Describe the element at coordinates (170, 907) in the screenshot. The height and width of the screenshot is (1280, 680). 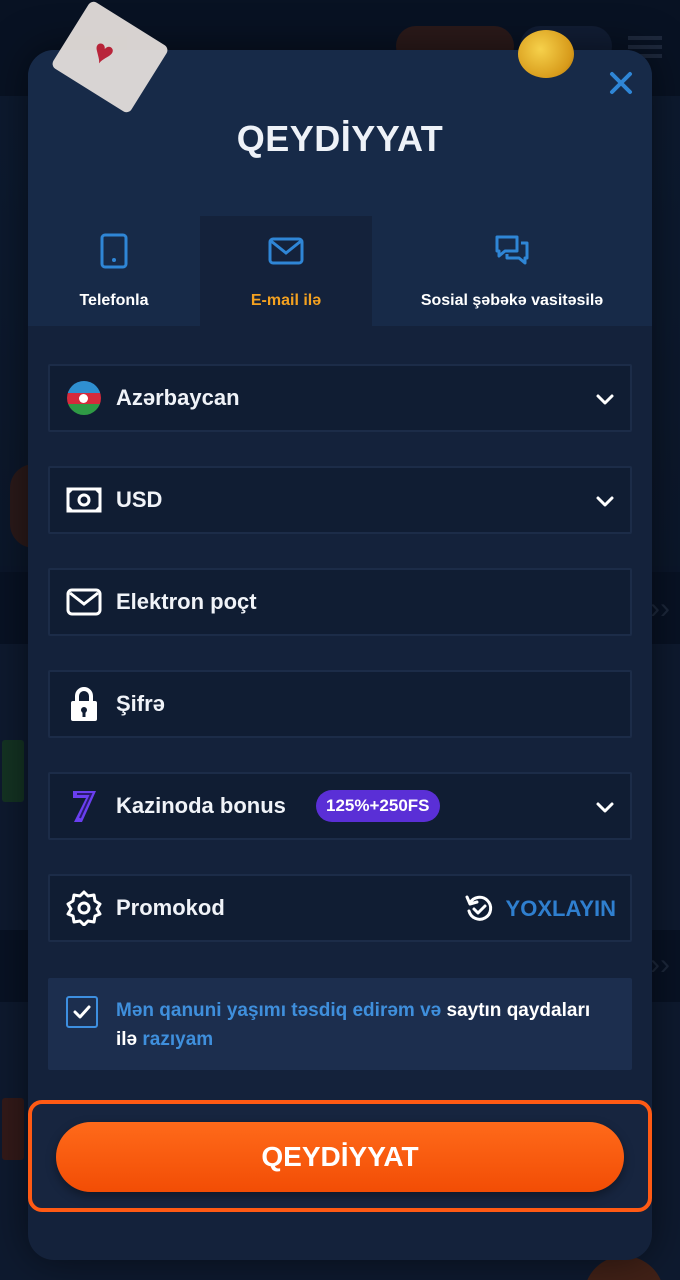
I see `promo-placeholder: Promokod` at that location.